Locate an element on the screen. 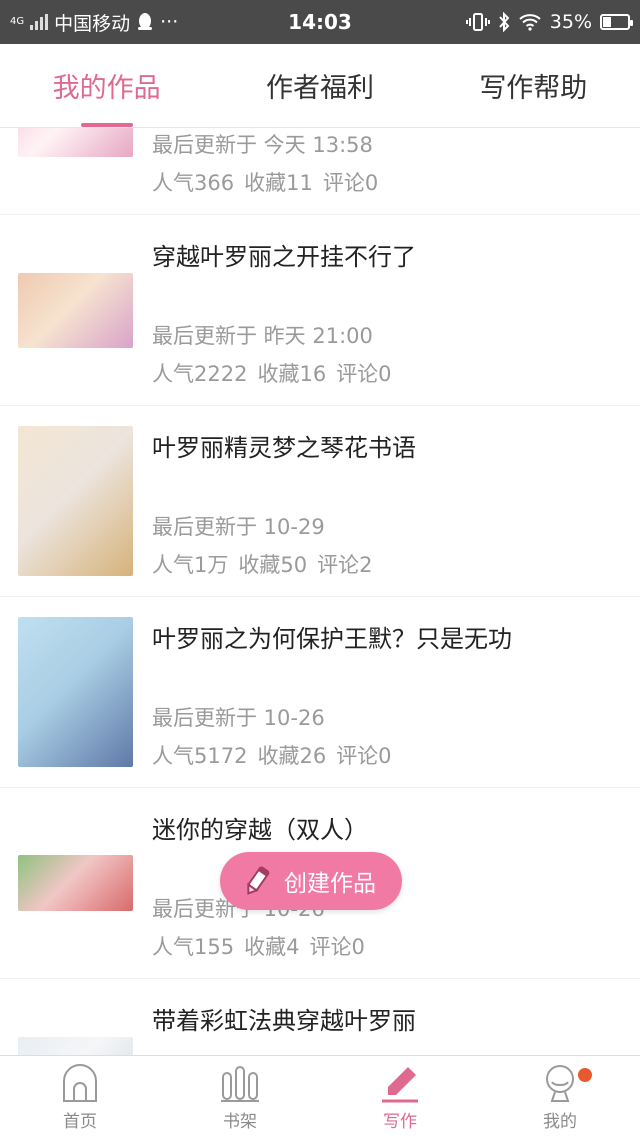 This screenshot has height=1138, width=640. work-title: 带着彩虹法典穿越叶罗丽 is located at coordinates (284, 1018).